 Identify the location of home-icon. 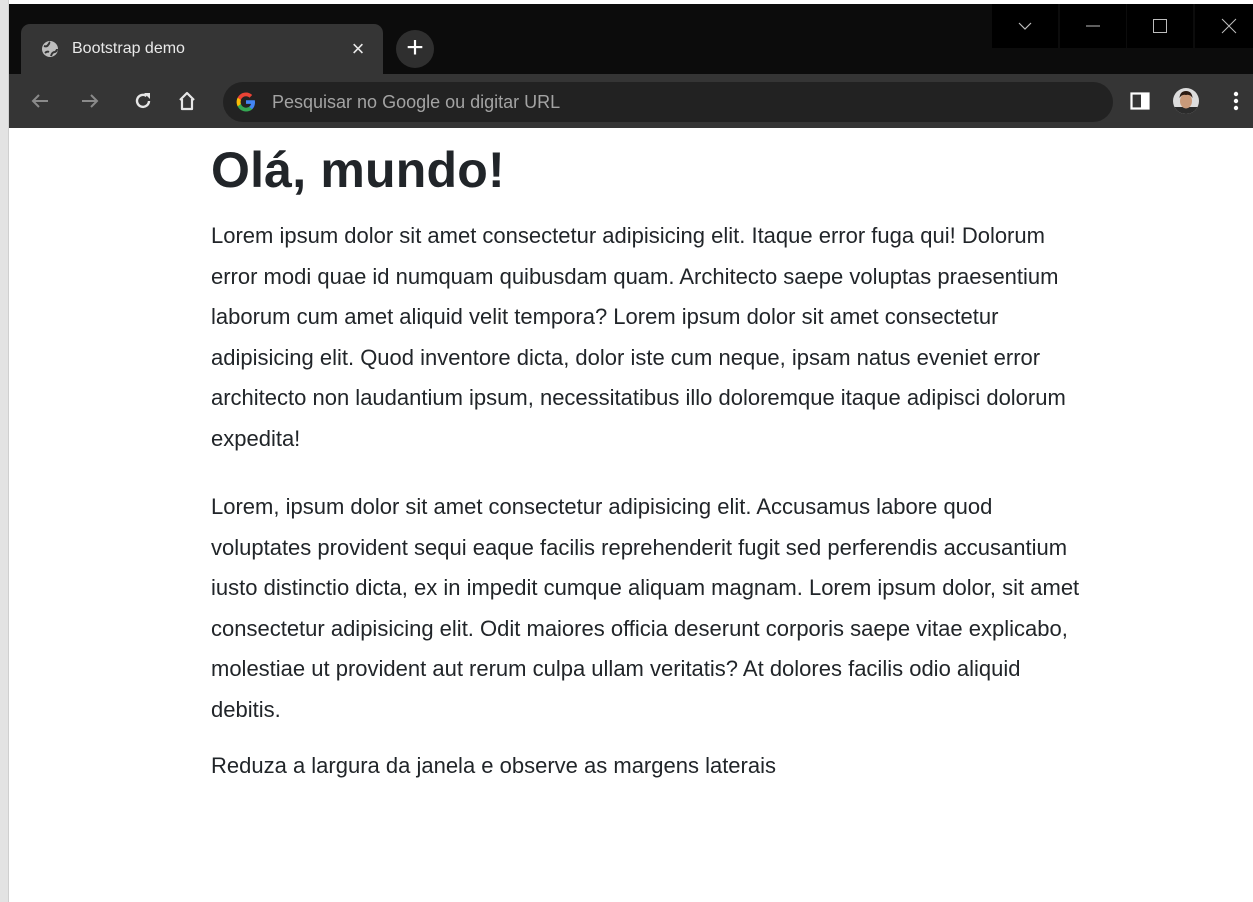
(187, 101).